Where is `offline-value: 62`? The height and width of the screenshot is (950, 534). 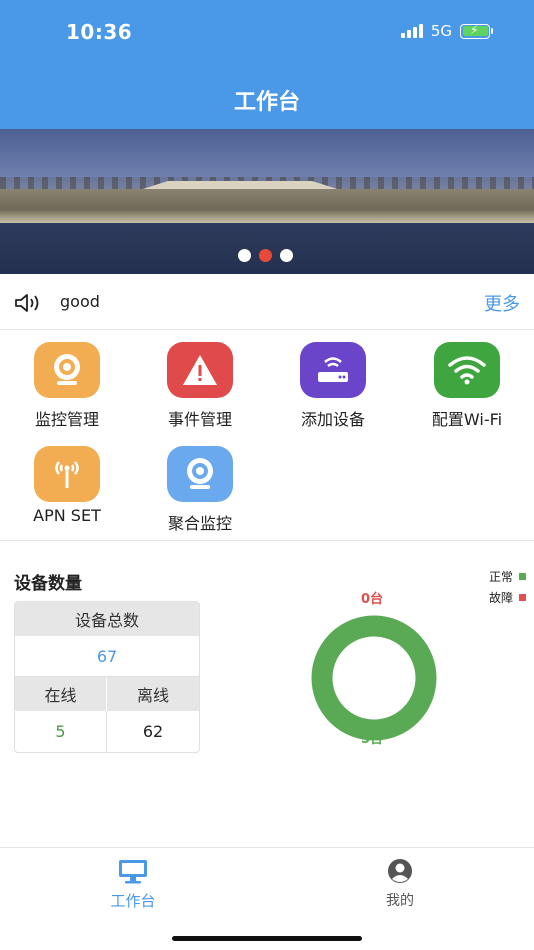 offline-value: 62 is located at coordinates (153, 731).